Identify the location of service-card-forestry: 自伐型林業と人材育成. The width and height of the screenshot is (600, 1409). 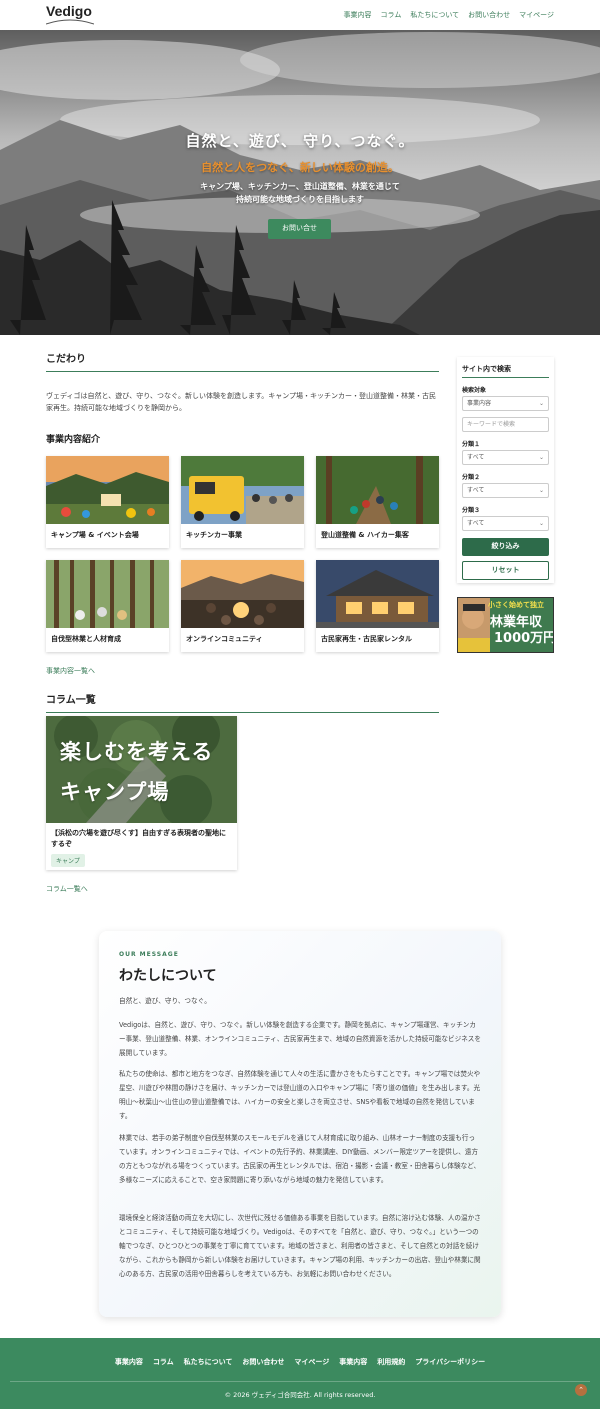
(107, 606).